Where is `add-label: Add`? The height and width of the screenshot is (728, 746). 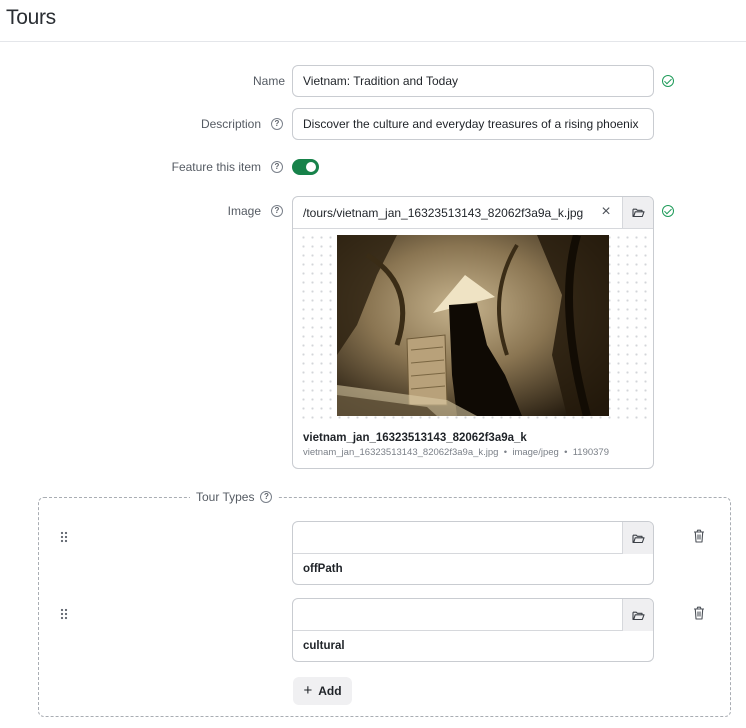 add-label: Add is located at coordinates (330, 691).